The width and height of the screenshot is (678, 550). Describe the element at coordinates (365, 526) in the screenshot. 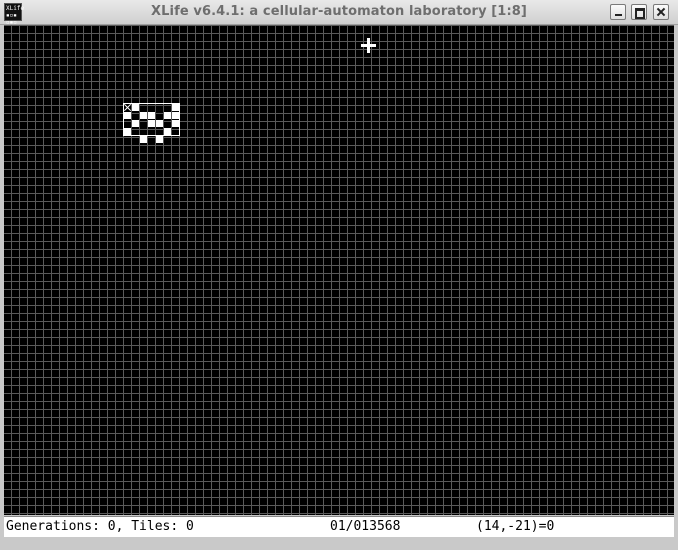

I see `rule-string: 01/013568` at that location.